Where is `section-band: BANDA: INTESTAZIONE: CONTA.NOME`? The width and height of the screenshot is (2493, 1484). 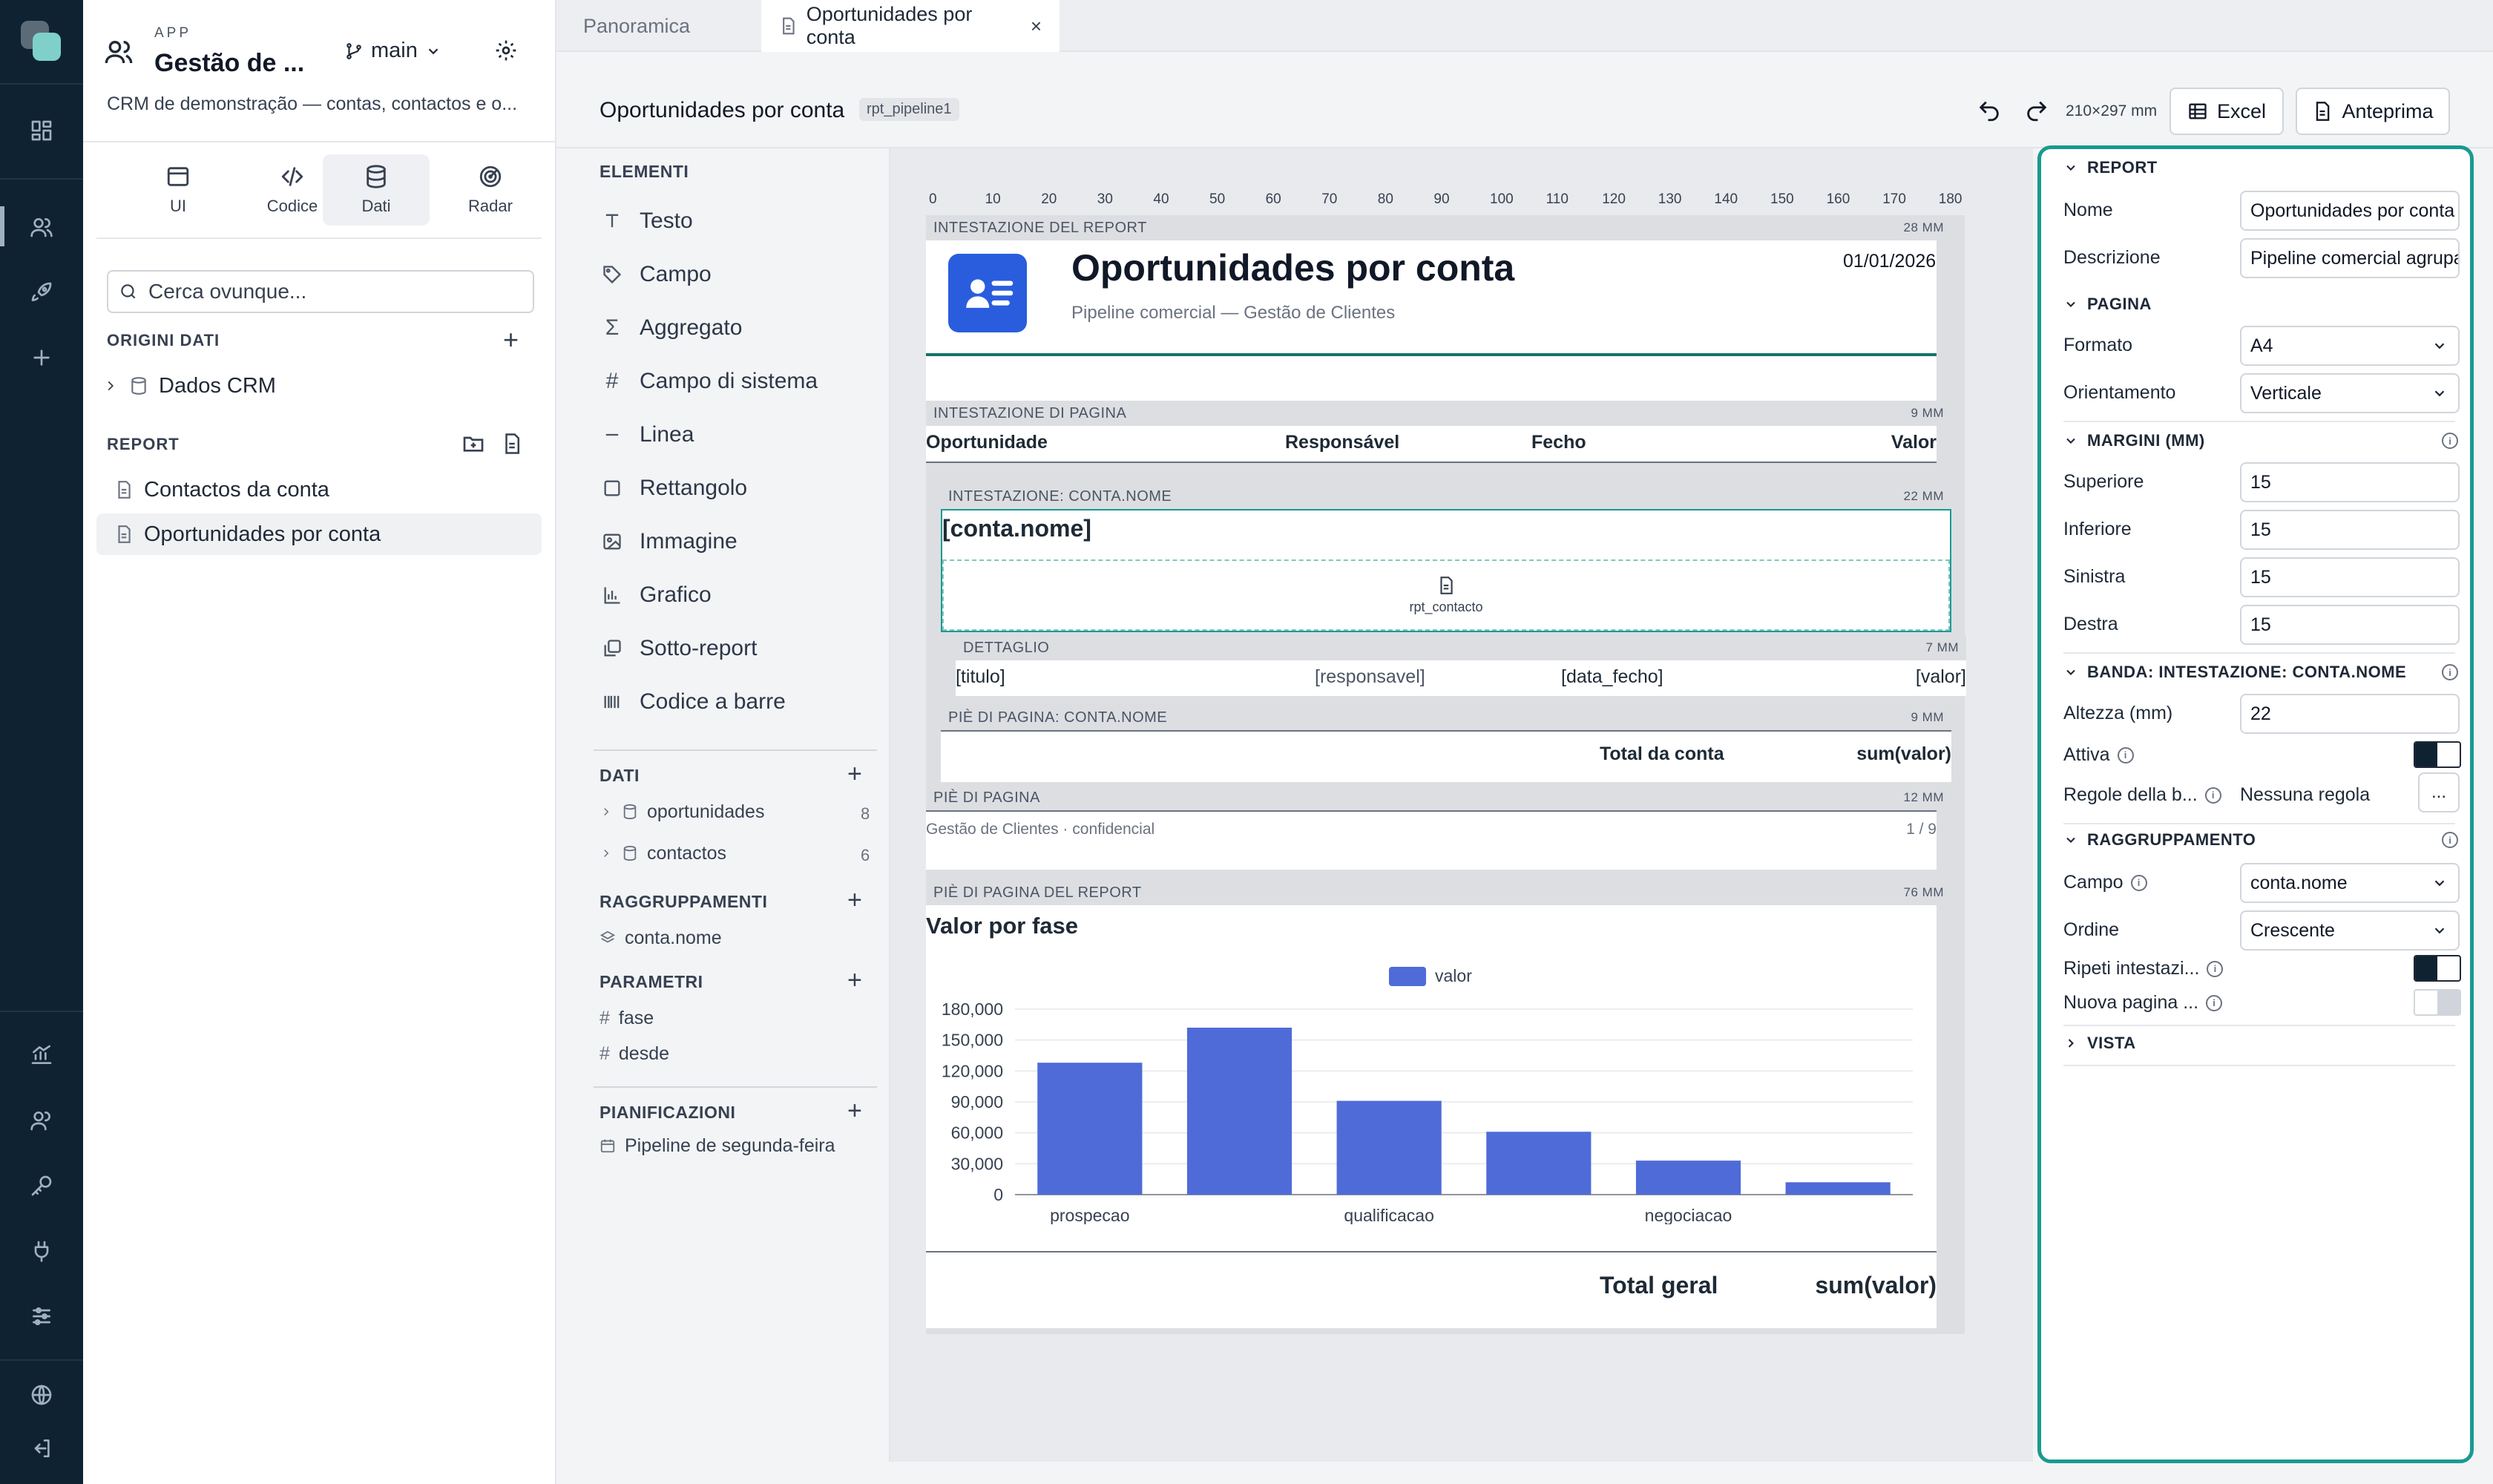
section-band: BANDA: INTESTAZIONE: CONTA.NOME is located at coordinates (2234, 672).